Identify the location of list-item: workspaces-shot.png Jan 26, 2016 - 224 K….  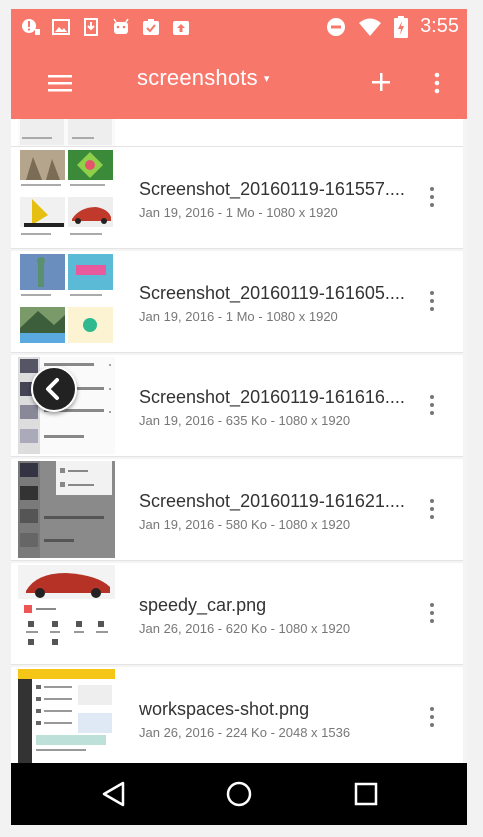
(237, 715).